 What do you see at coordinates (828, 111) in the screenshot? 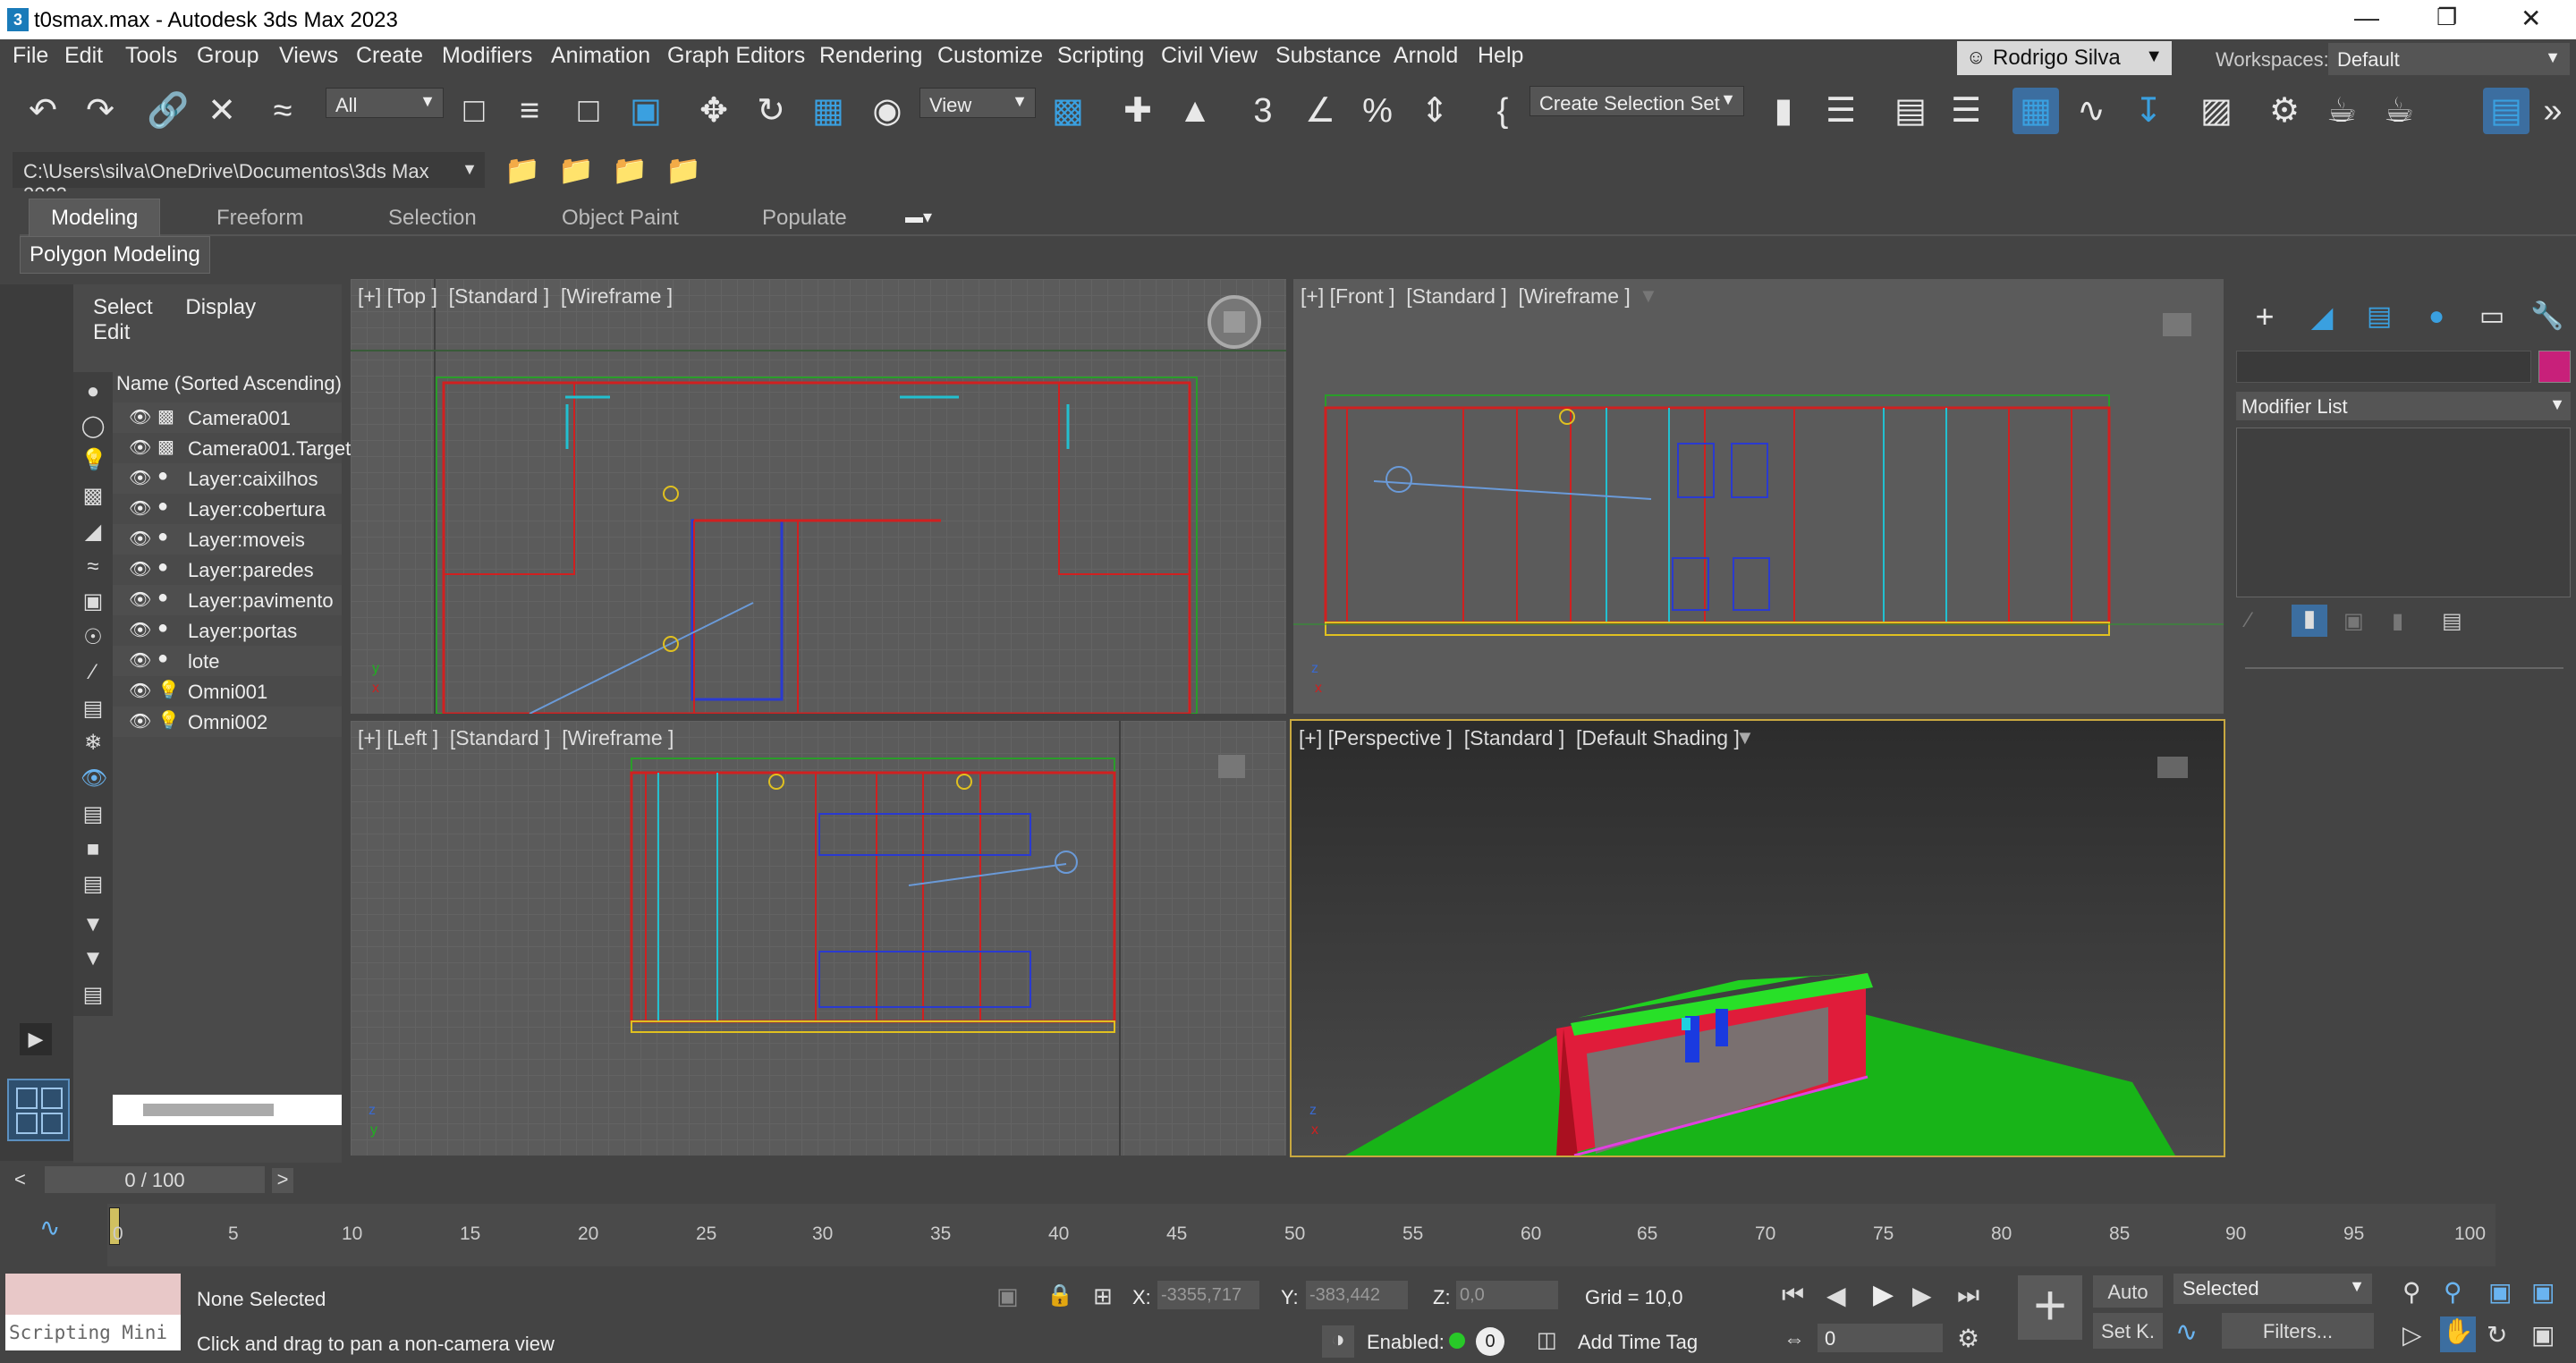
I see `select-scale-icon: ▦` at bounding box center [828, 111].